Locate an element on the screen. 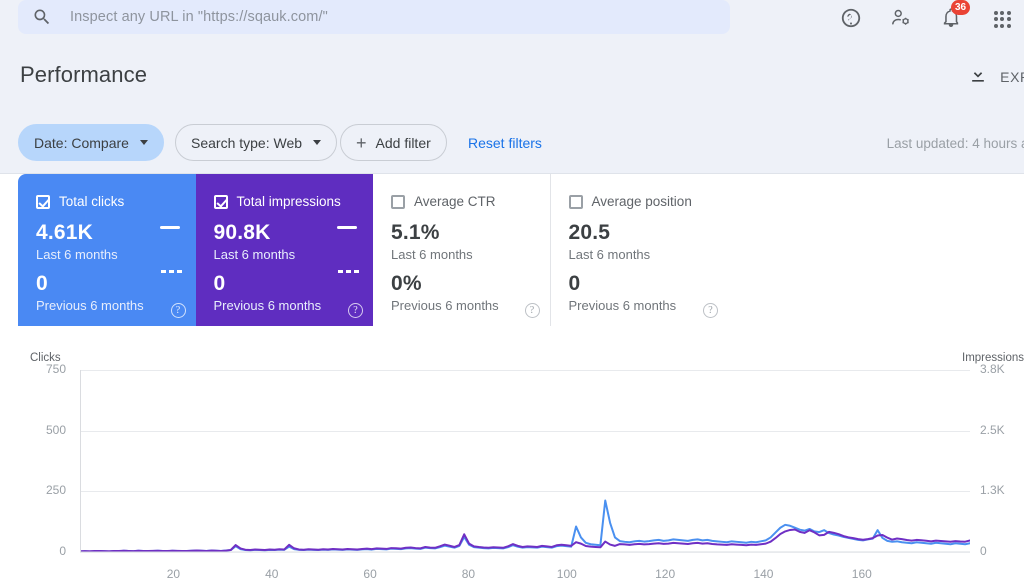  metric-value: 20.5 is located at coordinates (589, 232).